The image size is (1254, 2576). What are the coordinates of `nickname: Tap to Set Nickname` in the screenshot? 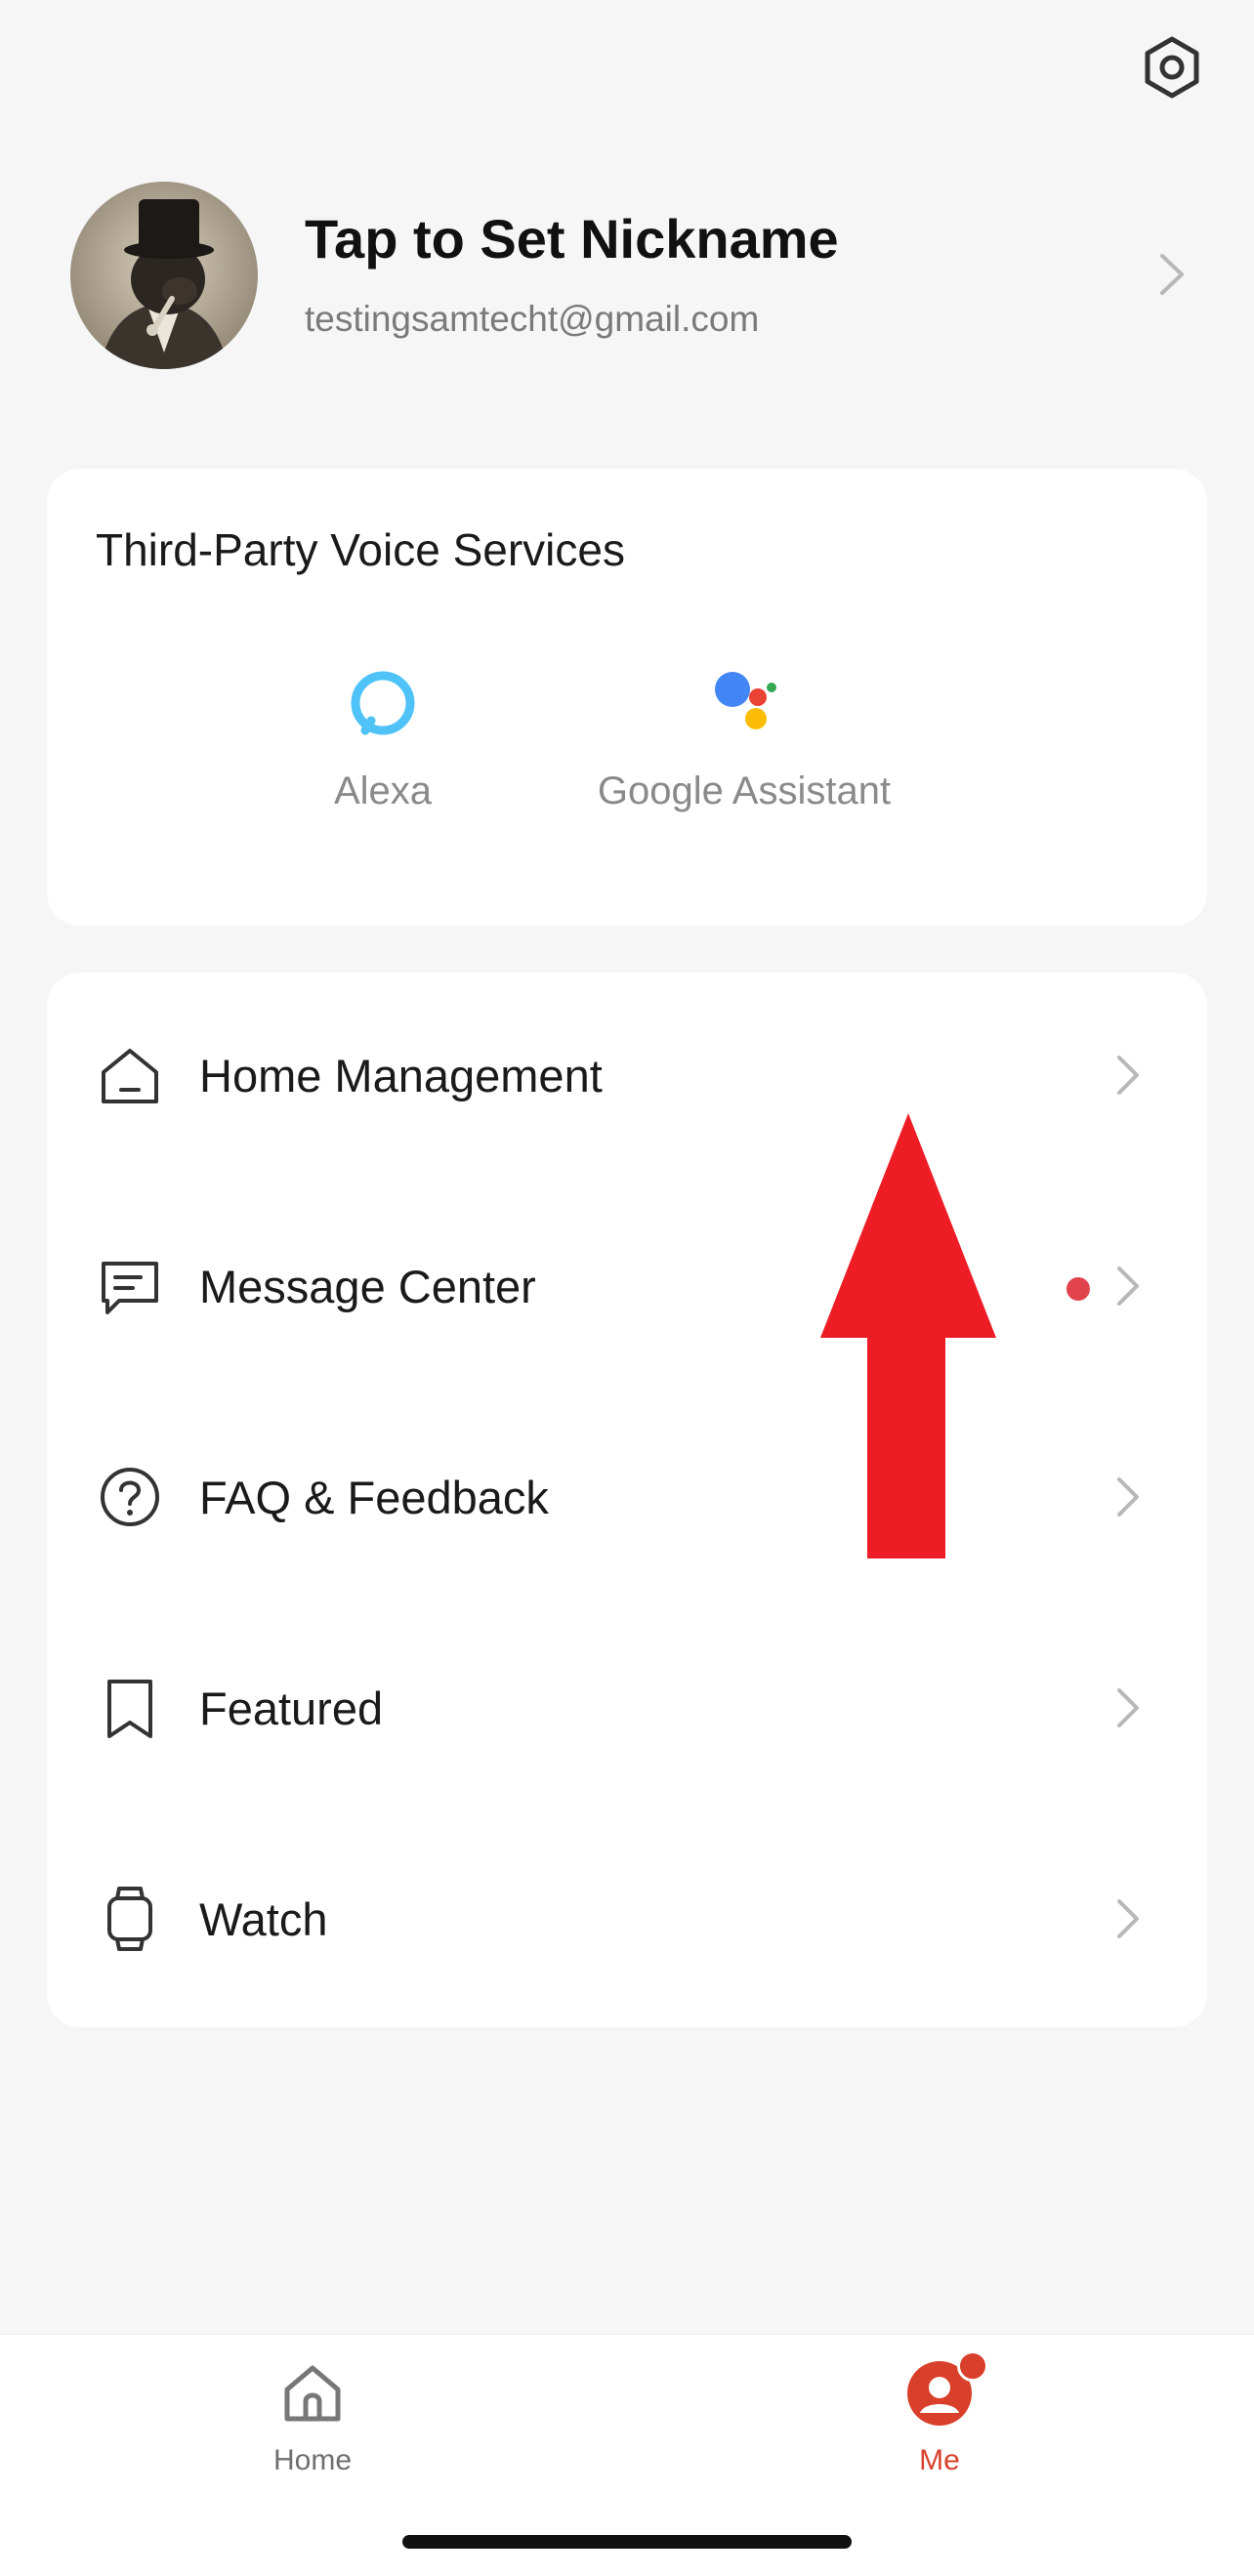 It's located at (572, 239).